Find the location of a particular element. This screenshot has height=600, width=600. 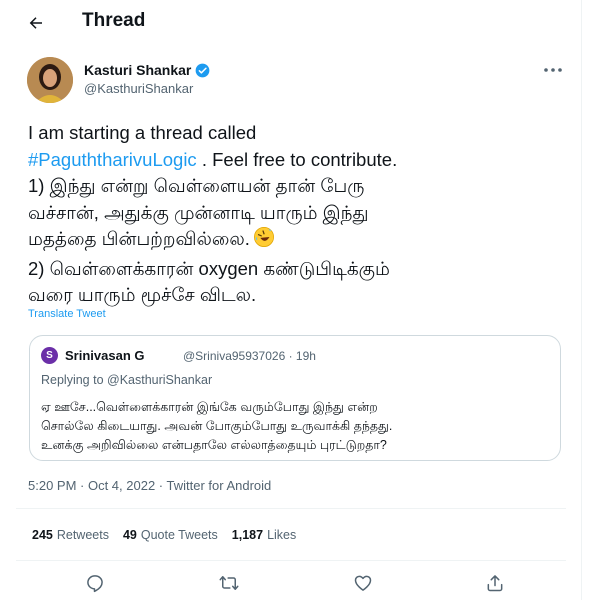

retweet-icon is located at coordinates (229, 583).